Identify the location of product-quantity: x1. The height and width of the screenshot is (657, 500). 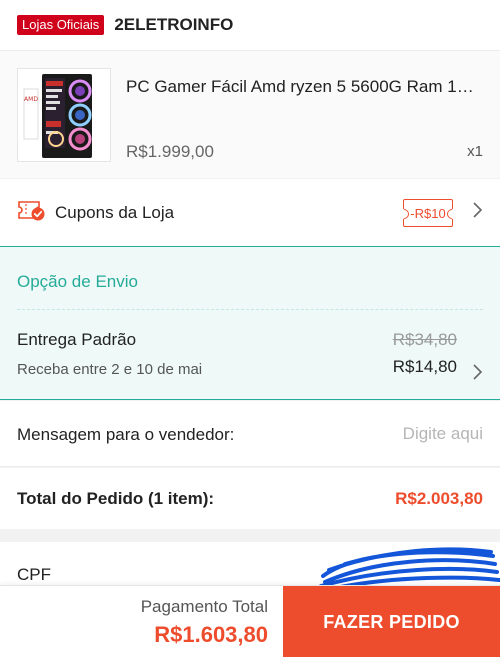
(475, 151).